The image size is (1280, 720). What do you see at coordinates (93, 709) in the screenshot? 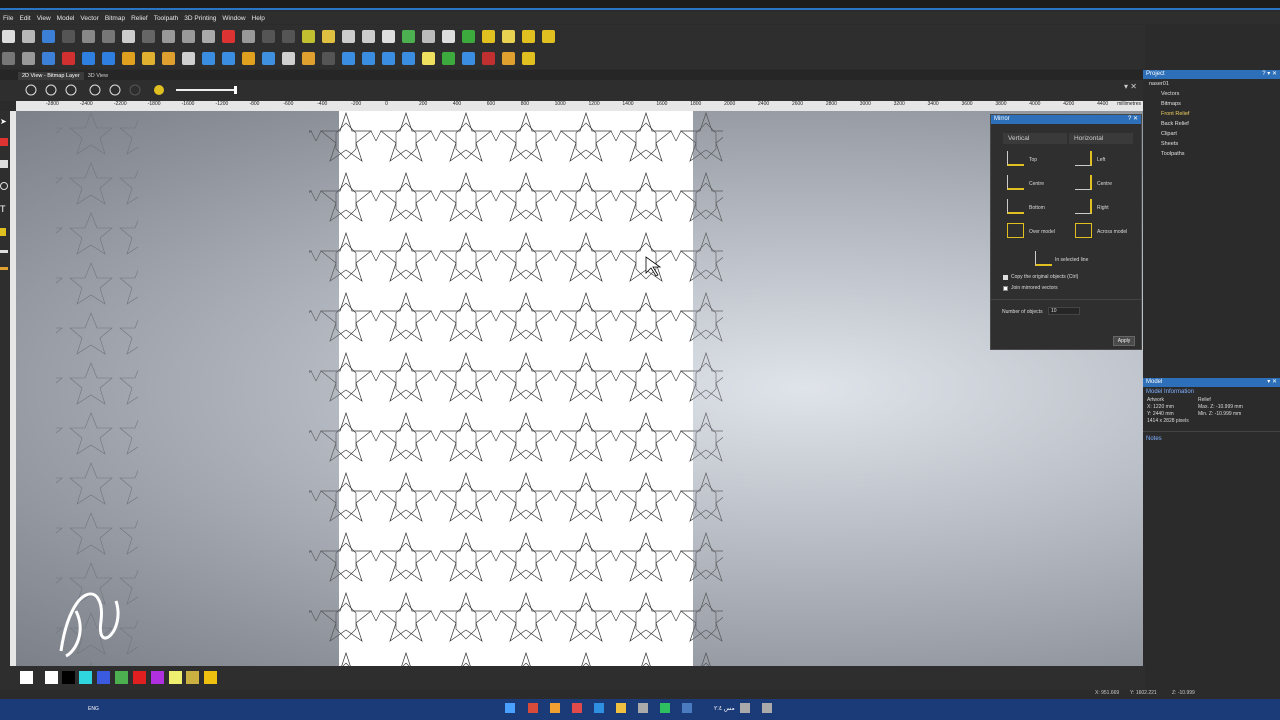
I see `language-indicator: ENG` at bounding box center [93, 709].